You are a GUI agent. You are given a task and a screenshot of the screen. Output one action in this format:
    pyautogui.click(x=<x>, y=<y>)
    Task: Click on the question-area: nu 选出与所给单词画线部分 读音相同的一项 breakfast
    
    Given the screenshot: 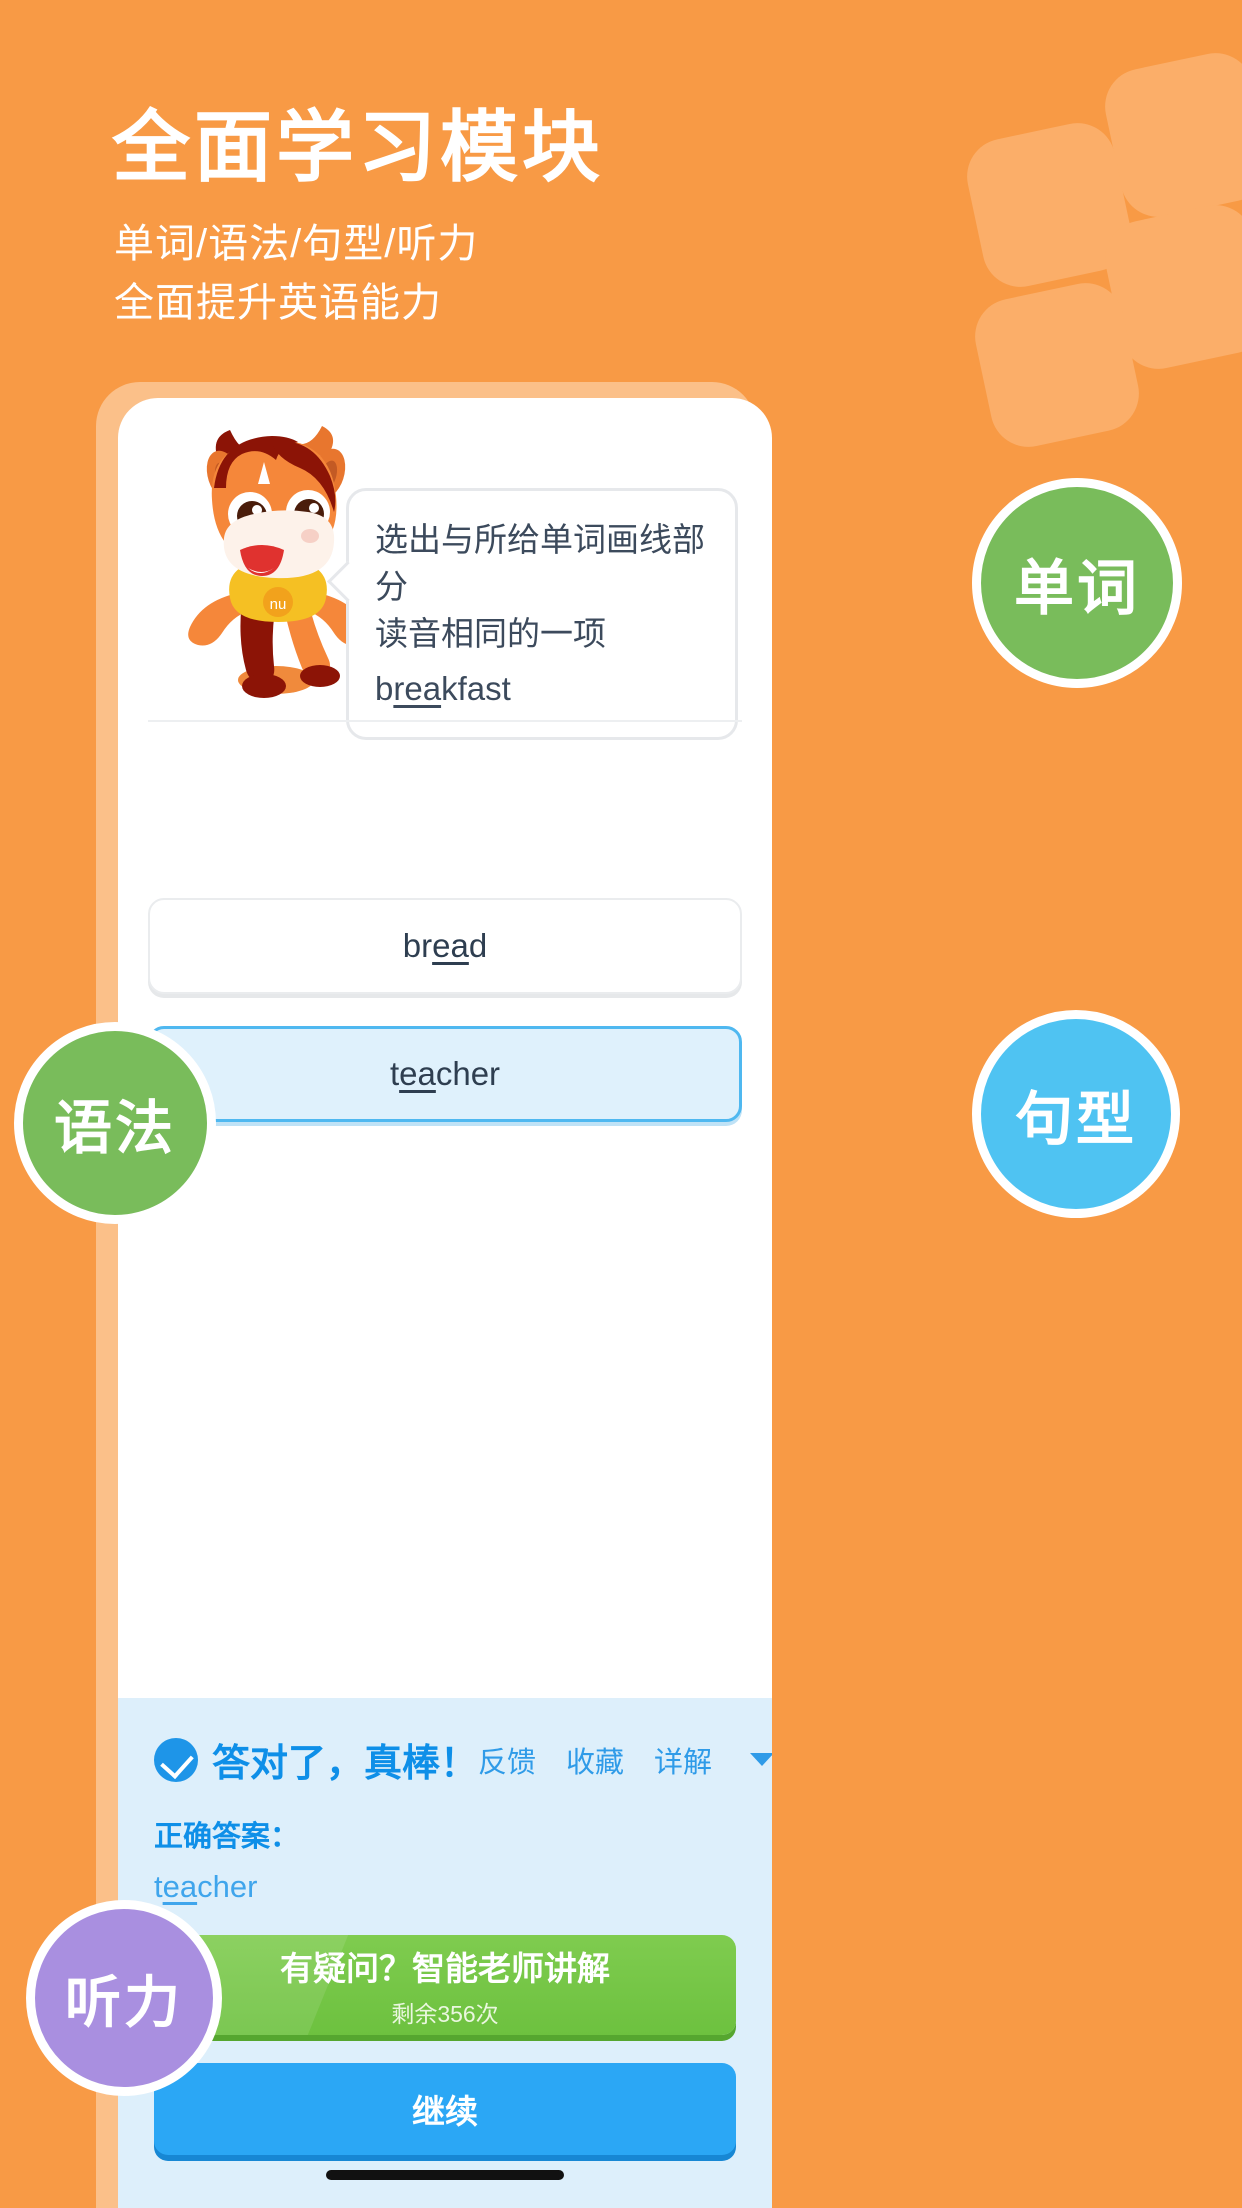 What is the action you would take?
    pyautogui.click(x=445, y=569)
    